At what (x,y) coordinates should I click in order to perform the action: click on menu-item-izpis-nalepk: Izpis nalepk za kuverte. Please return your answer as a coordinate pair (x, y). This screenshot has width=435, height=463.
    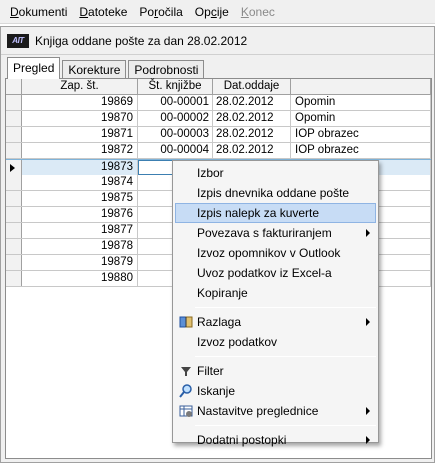
    Looking at the image, I should click on (275, 213).